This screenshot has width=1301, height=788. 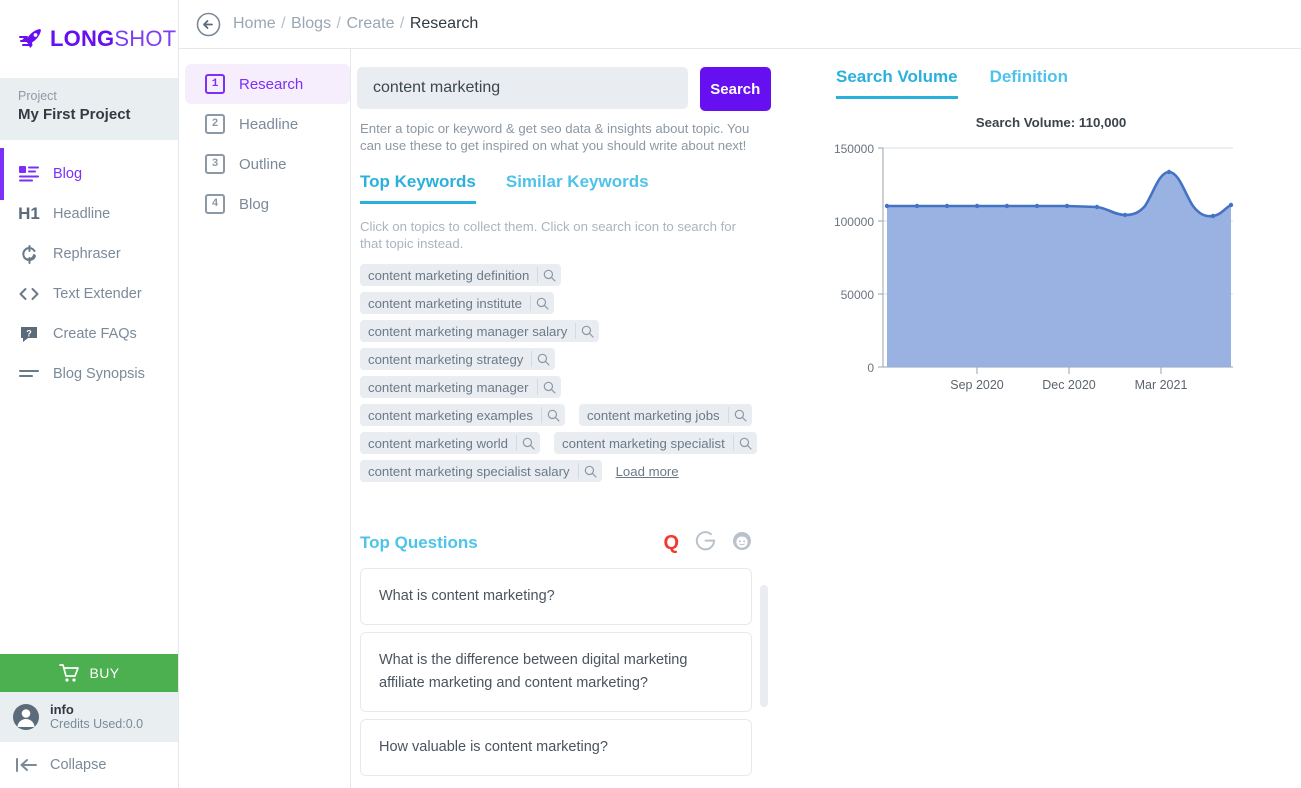 What do you see at coordinates (1161, 385) in the screenshot?
I see `xtick-label: Mar 2021` at bounding box center [1161, 385].